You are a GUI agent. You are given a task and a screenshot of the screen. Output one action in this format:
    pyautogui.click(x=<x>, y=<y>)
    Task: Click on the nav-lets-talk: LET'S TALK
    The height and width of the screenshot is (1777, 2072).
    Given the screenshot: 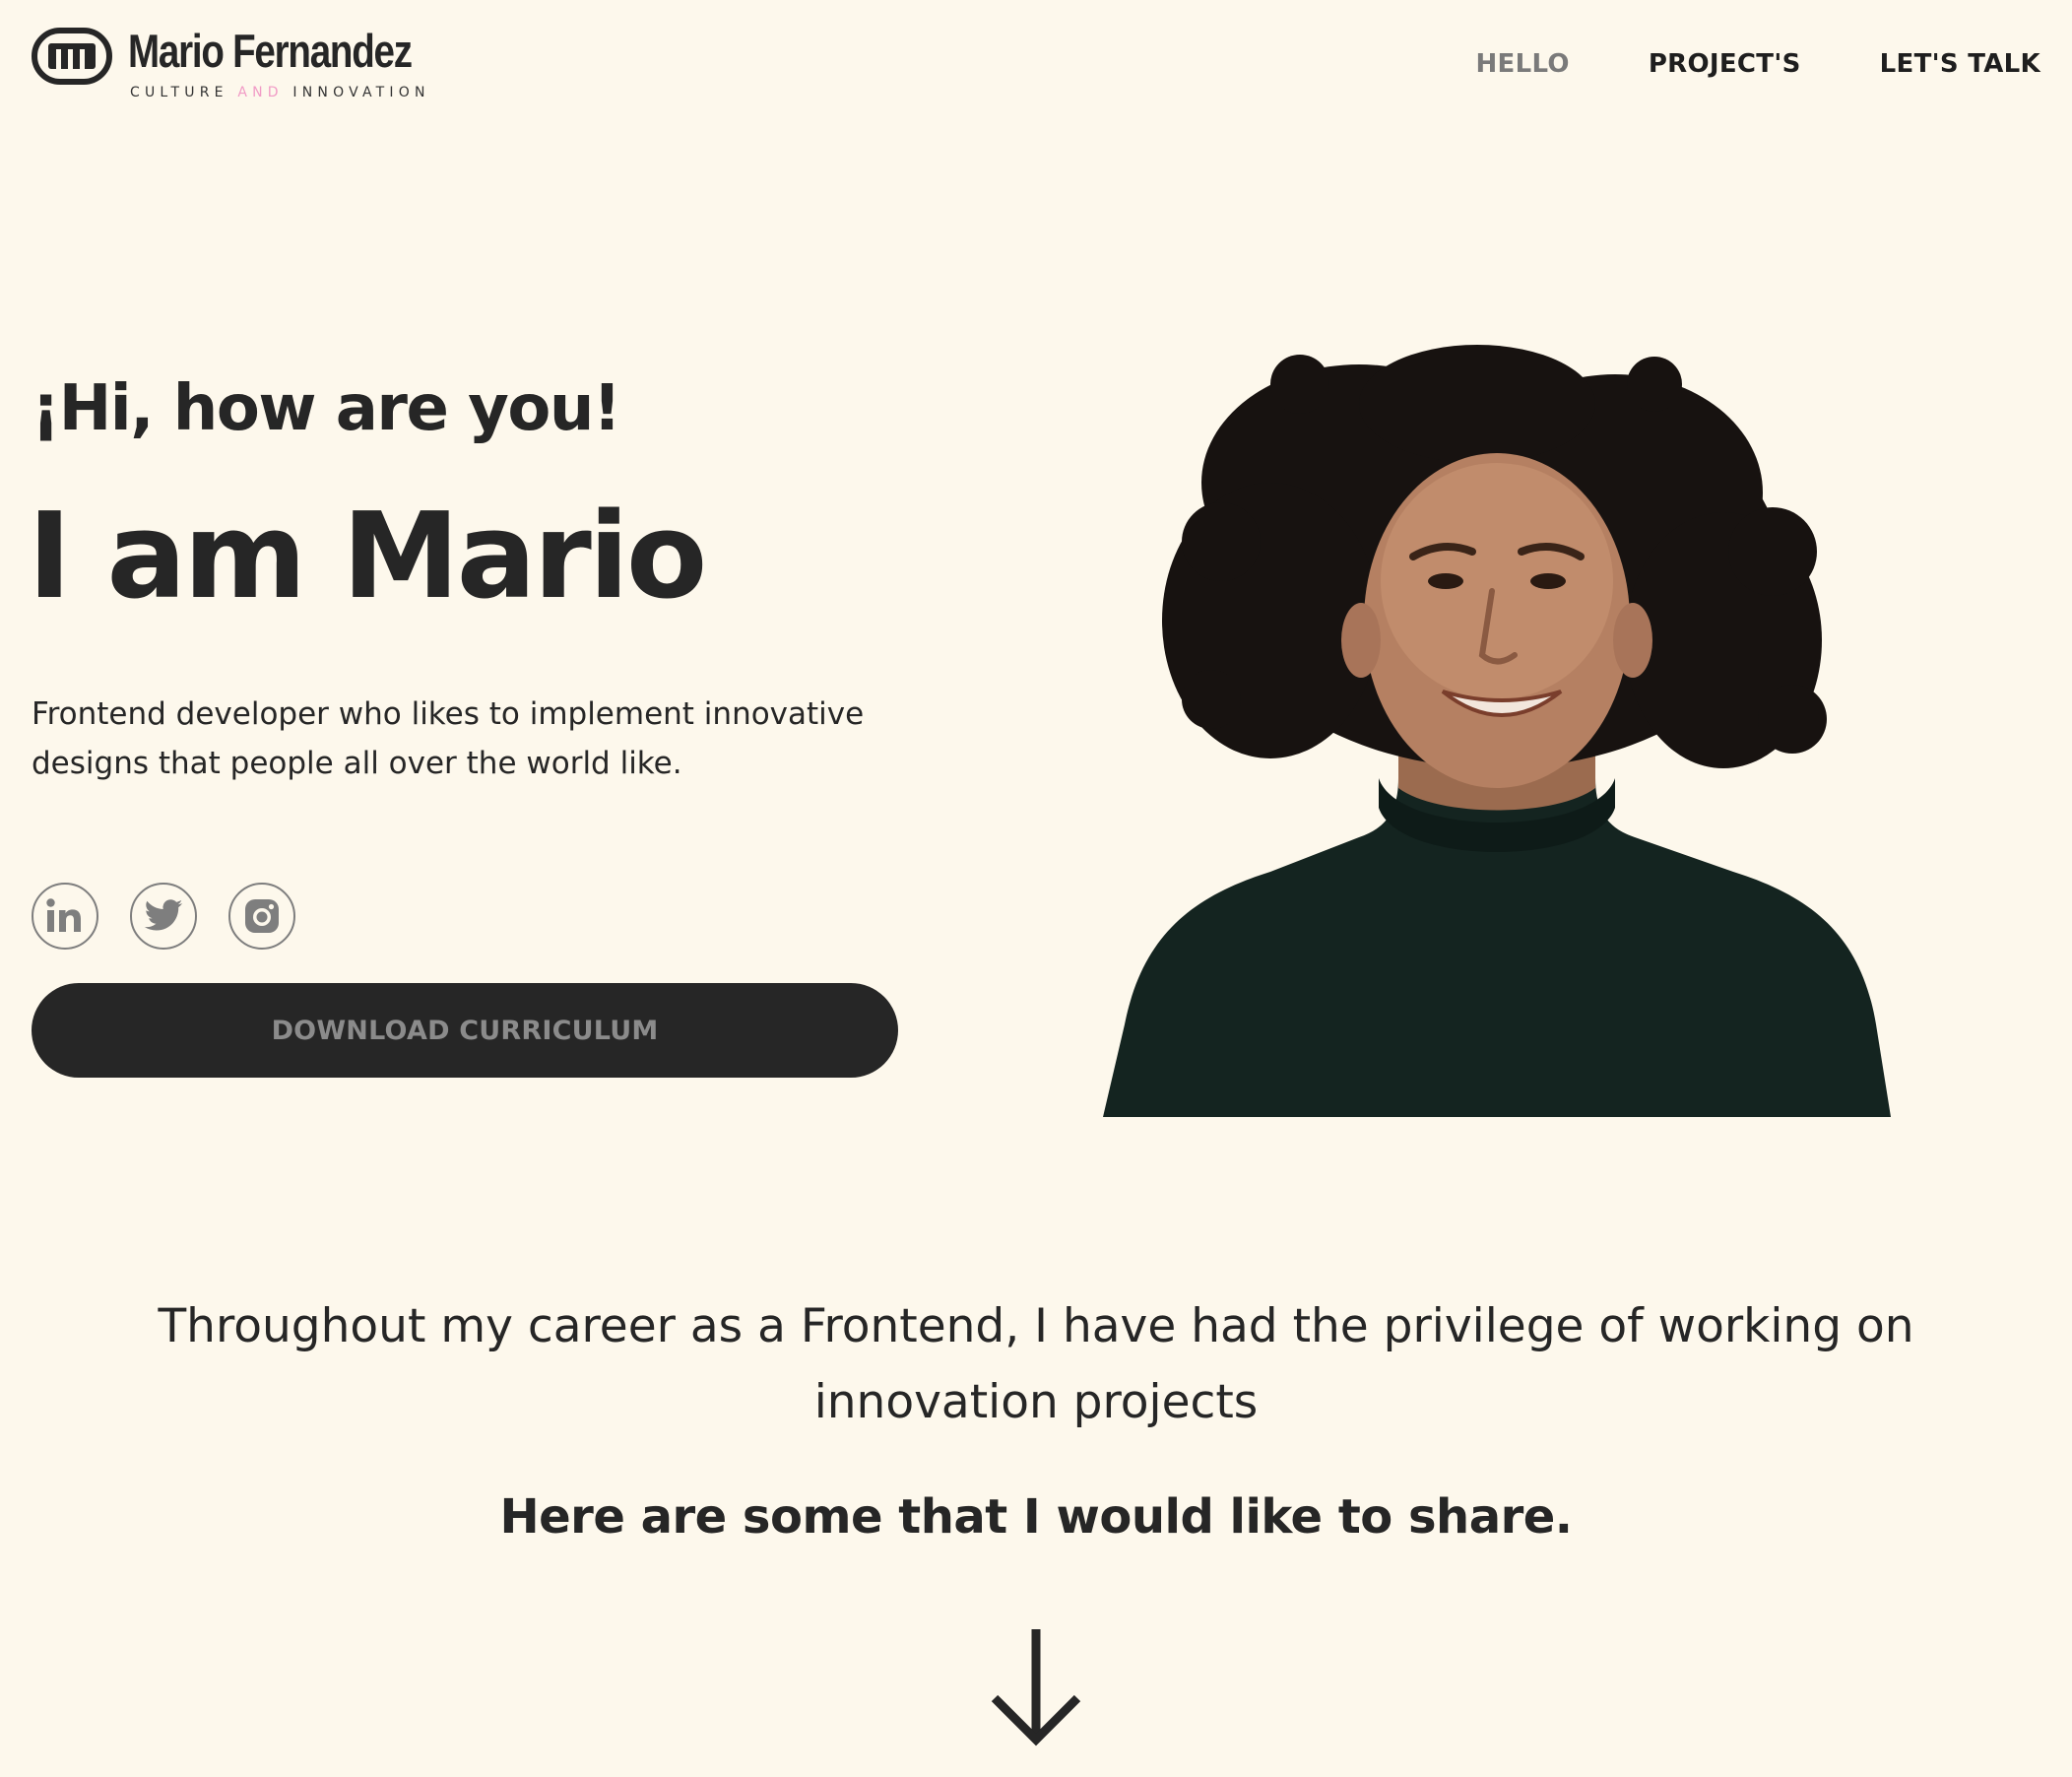 What is the action you would take?
    pyautogui.click(x=1960, y=64)
    